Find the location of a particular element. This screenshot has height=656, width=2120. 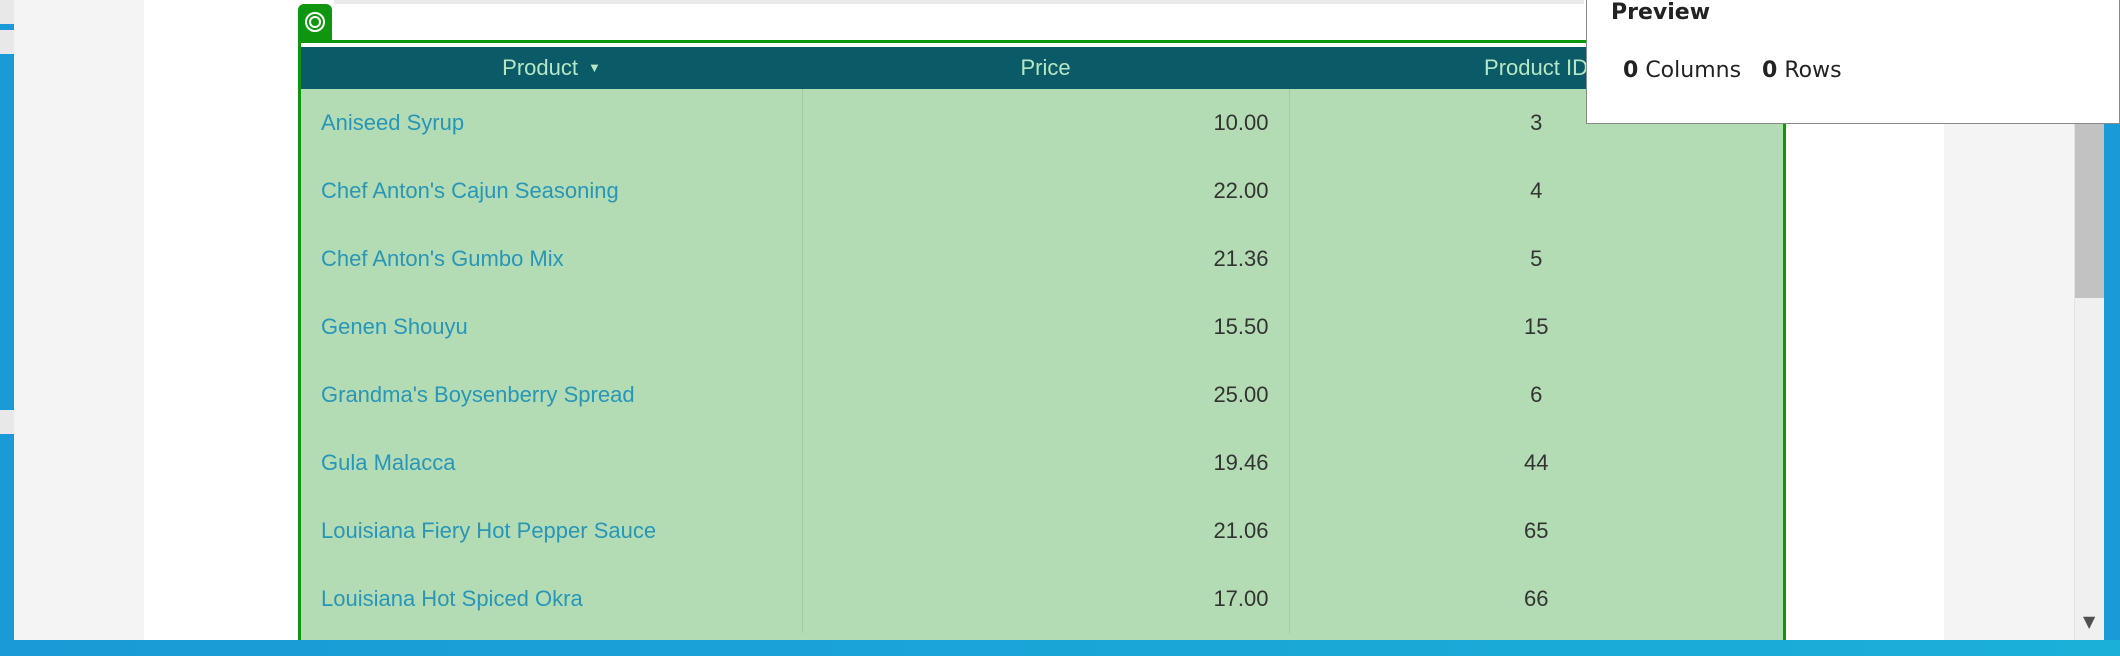

table-row: Grandma's Boysenberry Spread 25.00 6 is located at coordinates (1042, 395).